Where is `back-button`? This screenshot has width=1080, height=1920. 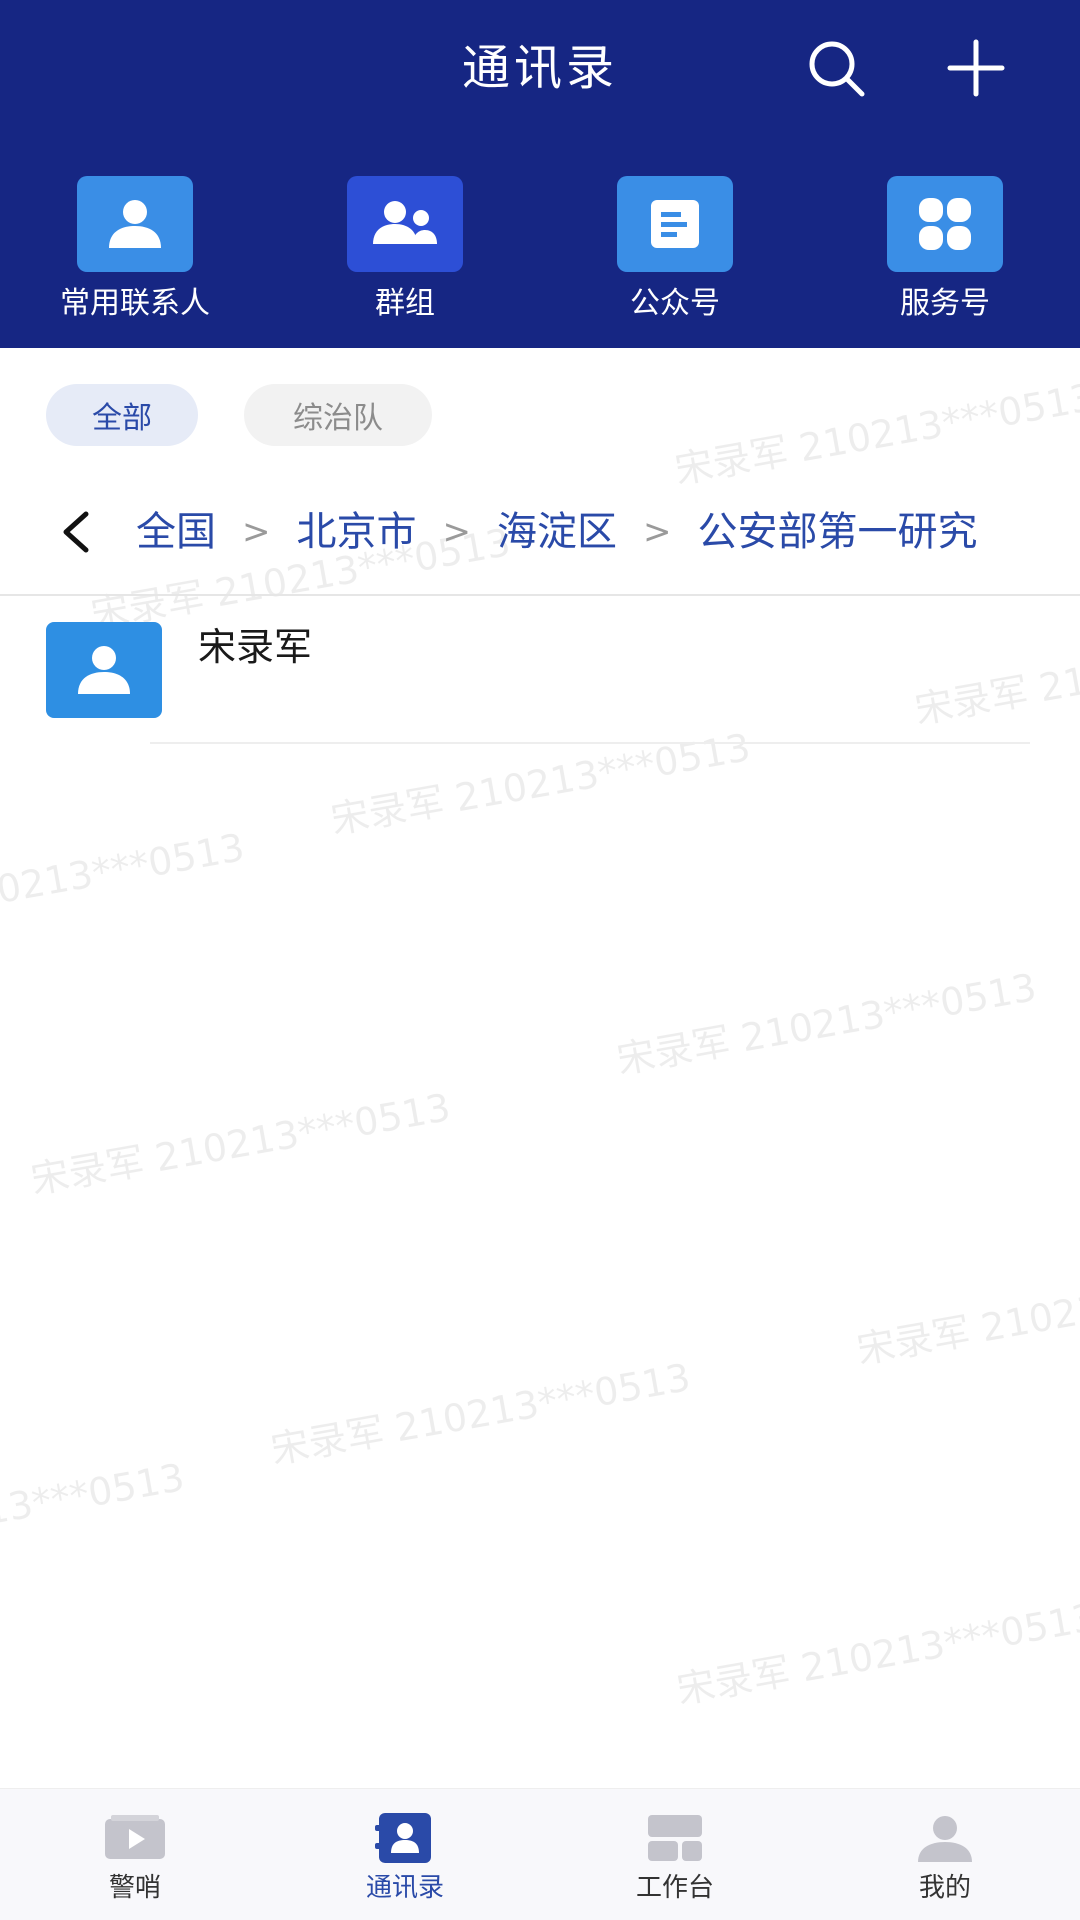
back-button is located at coordinates (76, 532).